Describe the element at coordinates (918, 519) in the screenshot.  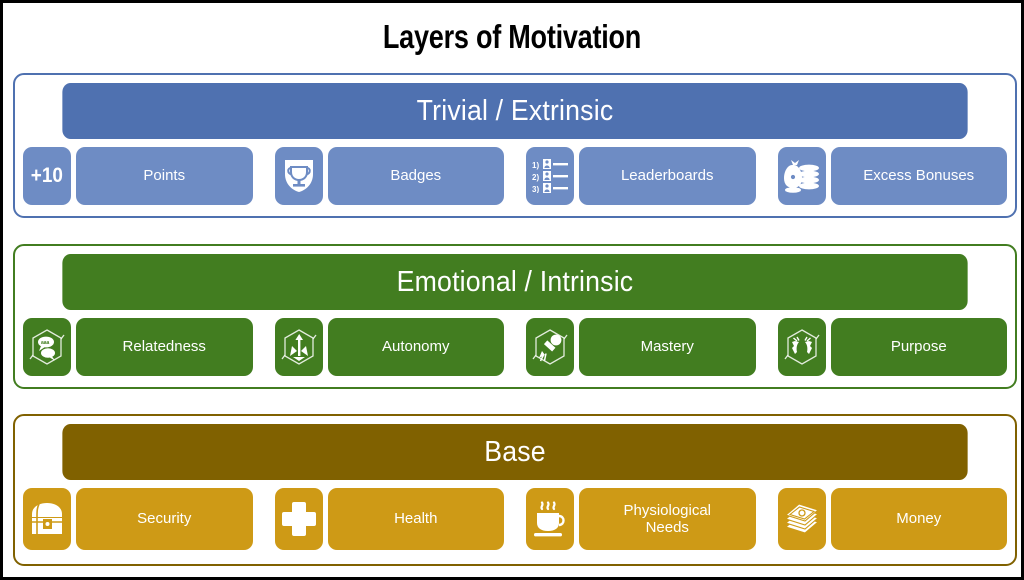
I see `item-label-money: Money` at that location.